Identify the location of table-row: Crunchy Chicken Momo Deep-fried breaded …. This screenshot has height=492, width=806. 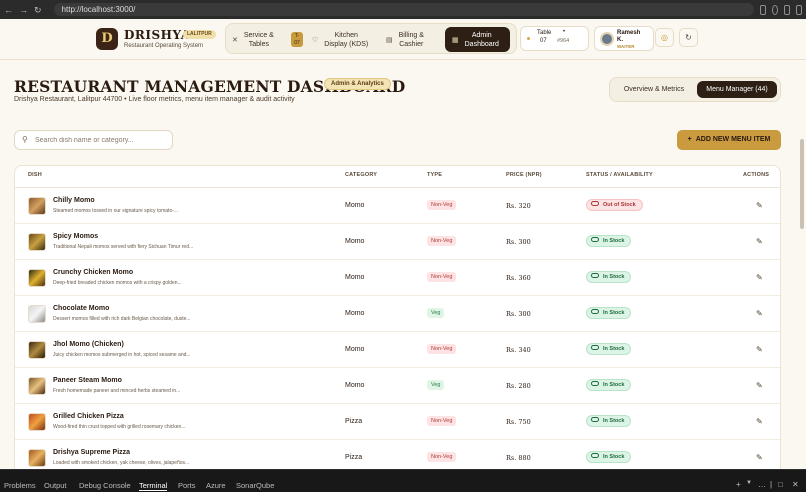
(397, 278).